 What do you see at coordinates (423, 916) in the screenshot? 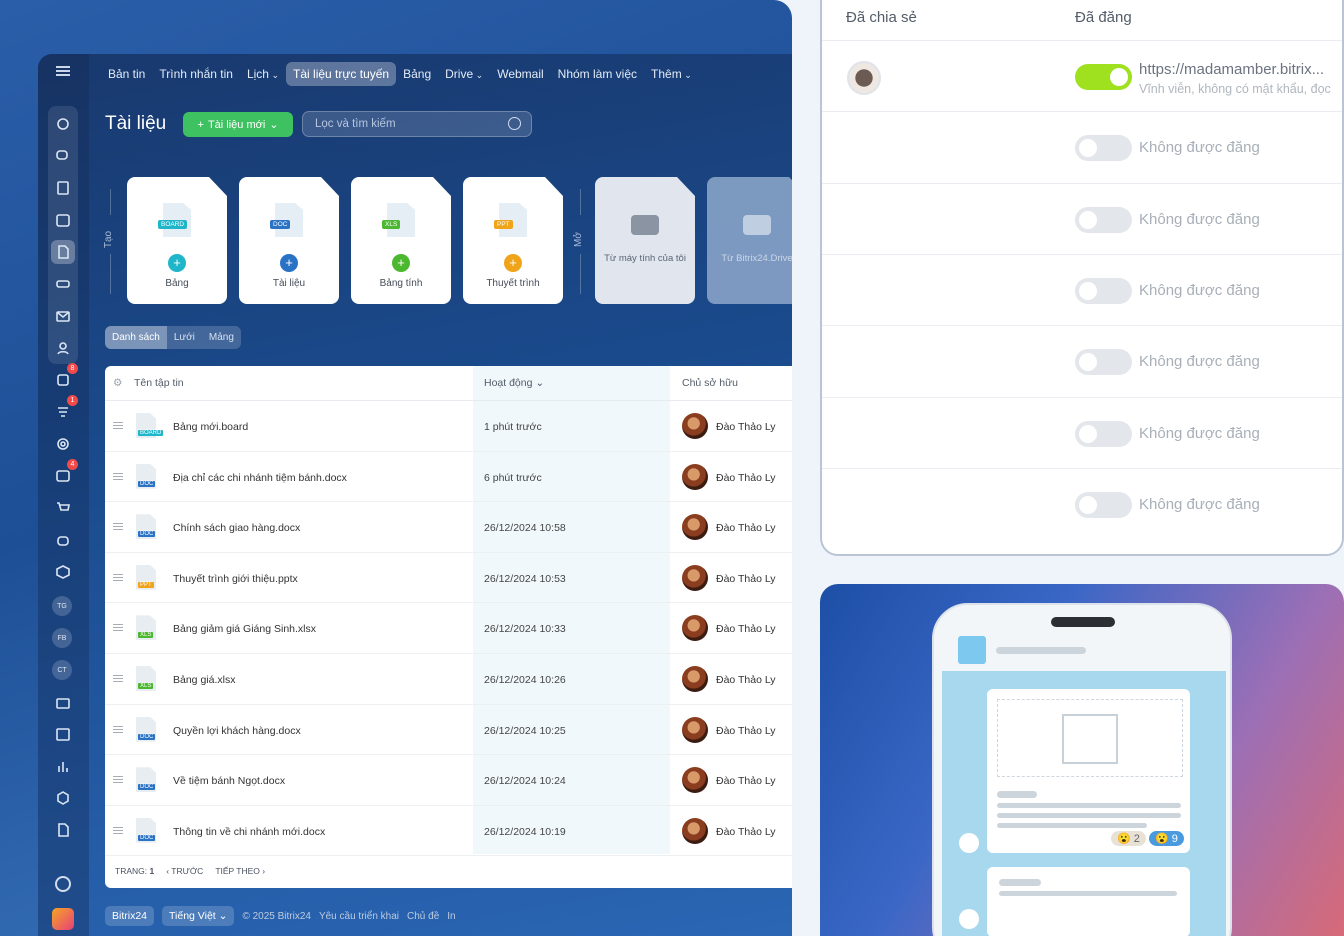
I see `footer-link-themes: Chủ đề` at bounding box center [423, 916].